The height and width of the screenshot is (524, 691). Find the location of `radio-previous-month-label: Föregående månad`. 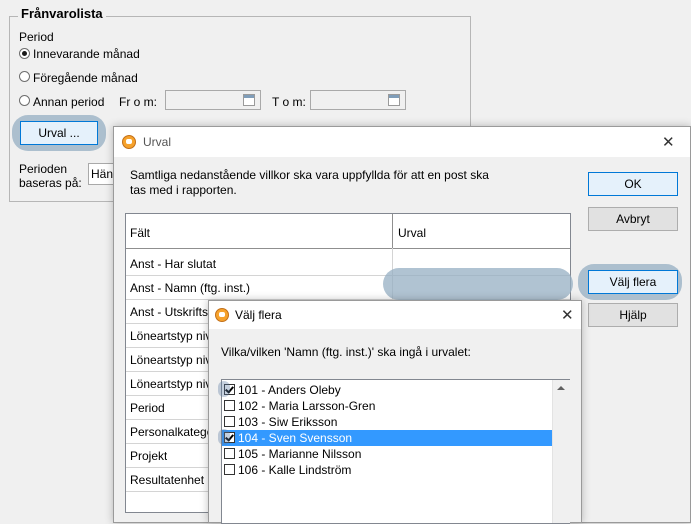

radio-previous-month-label: Föregående månad is located at coordinates (85, 78).